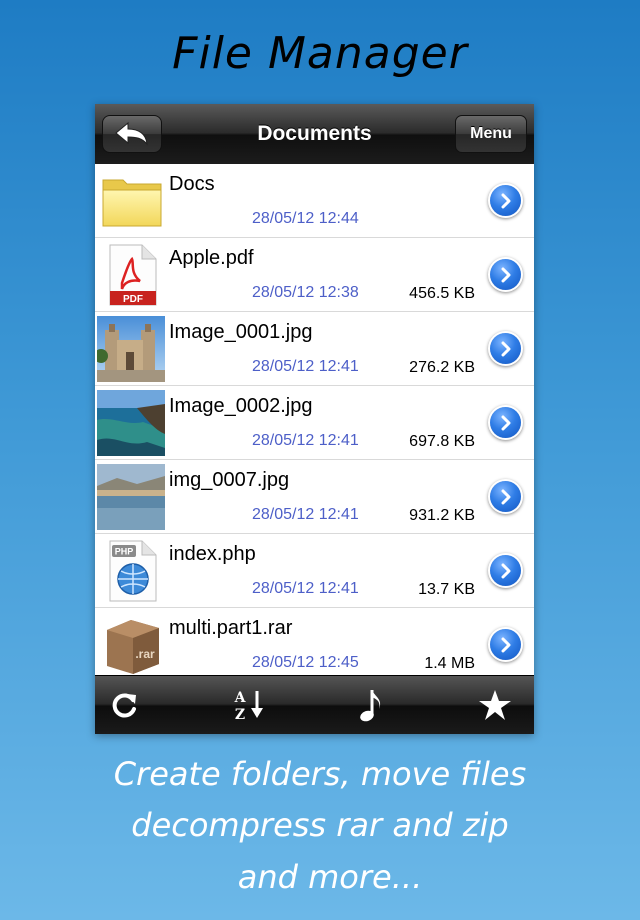 Image resolution: width=640 pixels, height=920 pixels. What do you see at coordinates (132, 201) in the screenshot?
I see `folder-icon` at bounding box center [132, 201].